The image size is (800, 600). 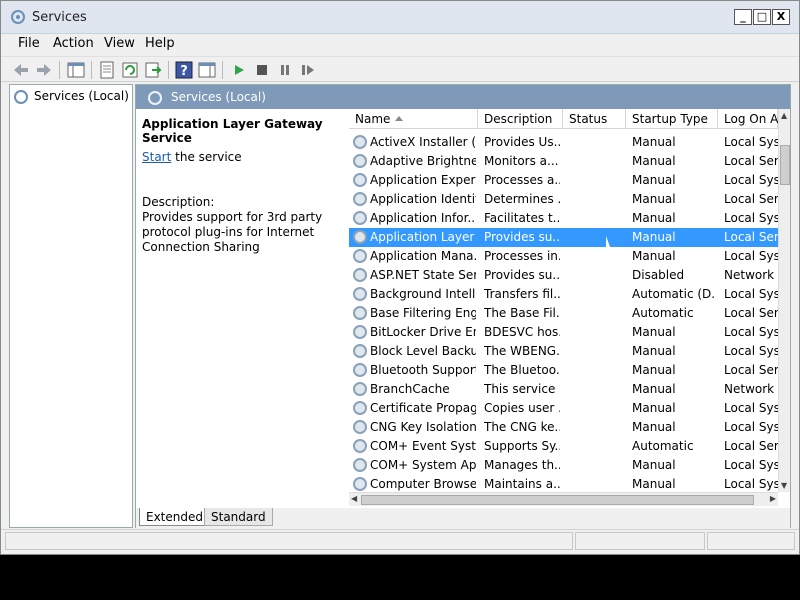 I want to click on menu-help: Help, so click(x=160, y=43).